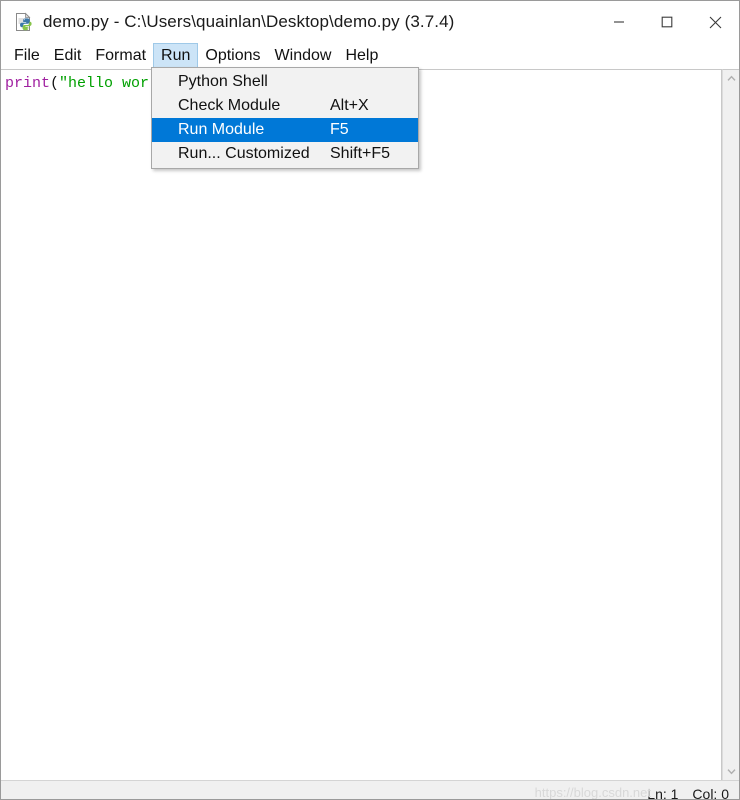 The image size is (740, 800). I want to click on menu-item-file: File, so click(27, 56).